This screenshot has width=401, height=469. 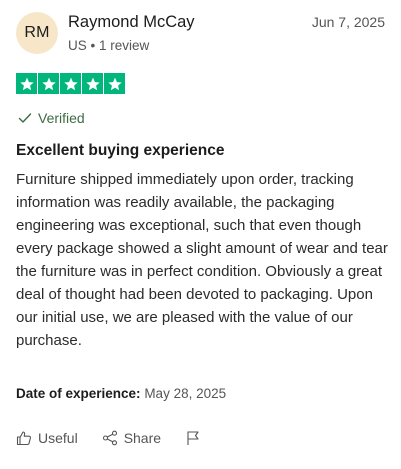 I want to click on review-date: Jun 7, 2025, so click(x=348, y=22).